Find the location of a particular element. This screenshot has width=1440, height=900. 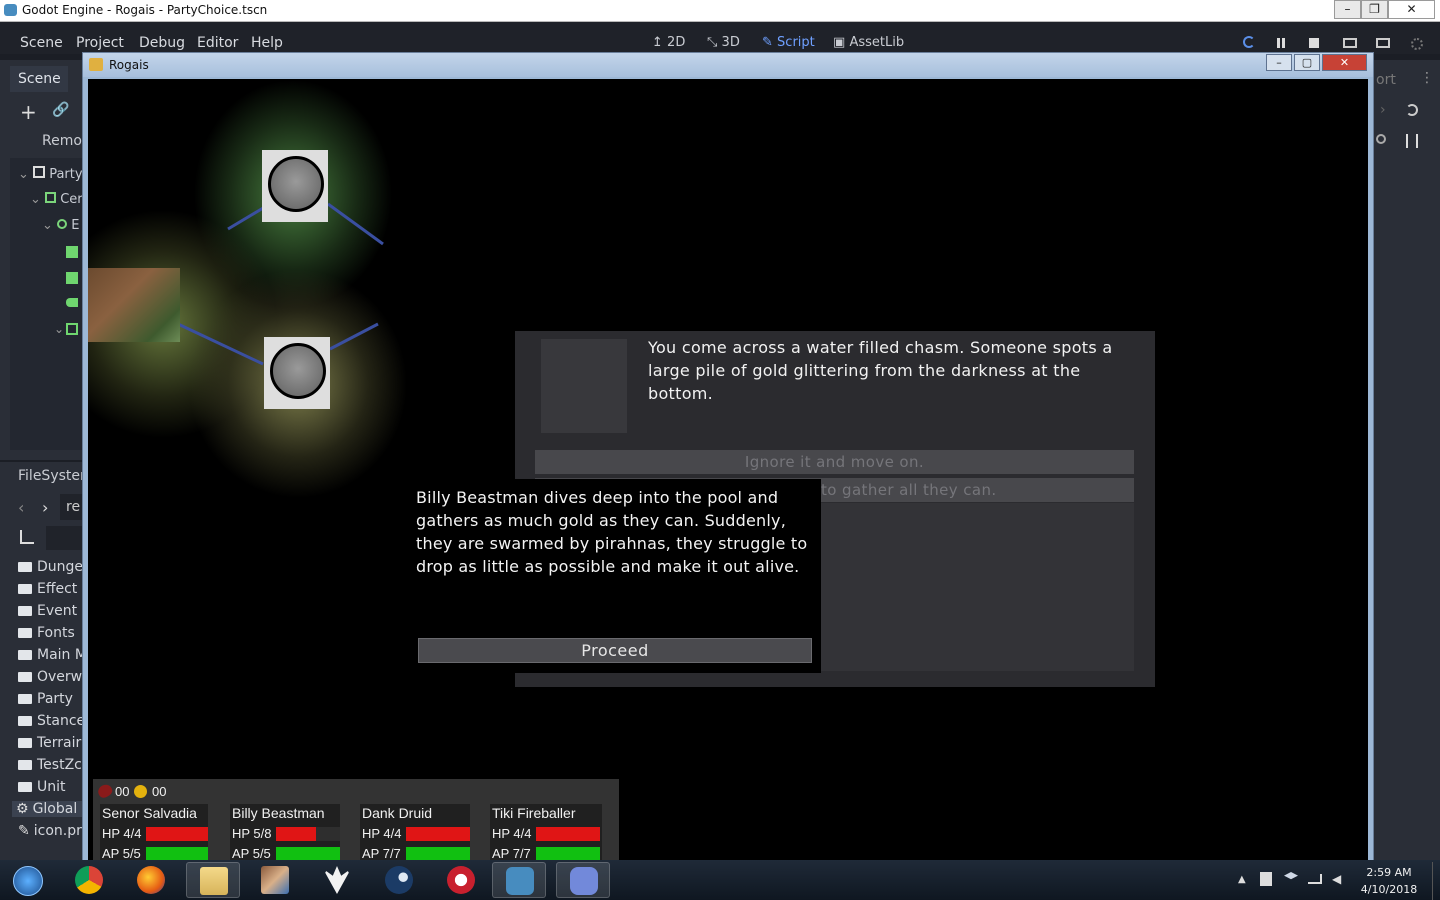

party-beast-token is located at coordinates (134, 305).